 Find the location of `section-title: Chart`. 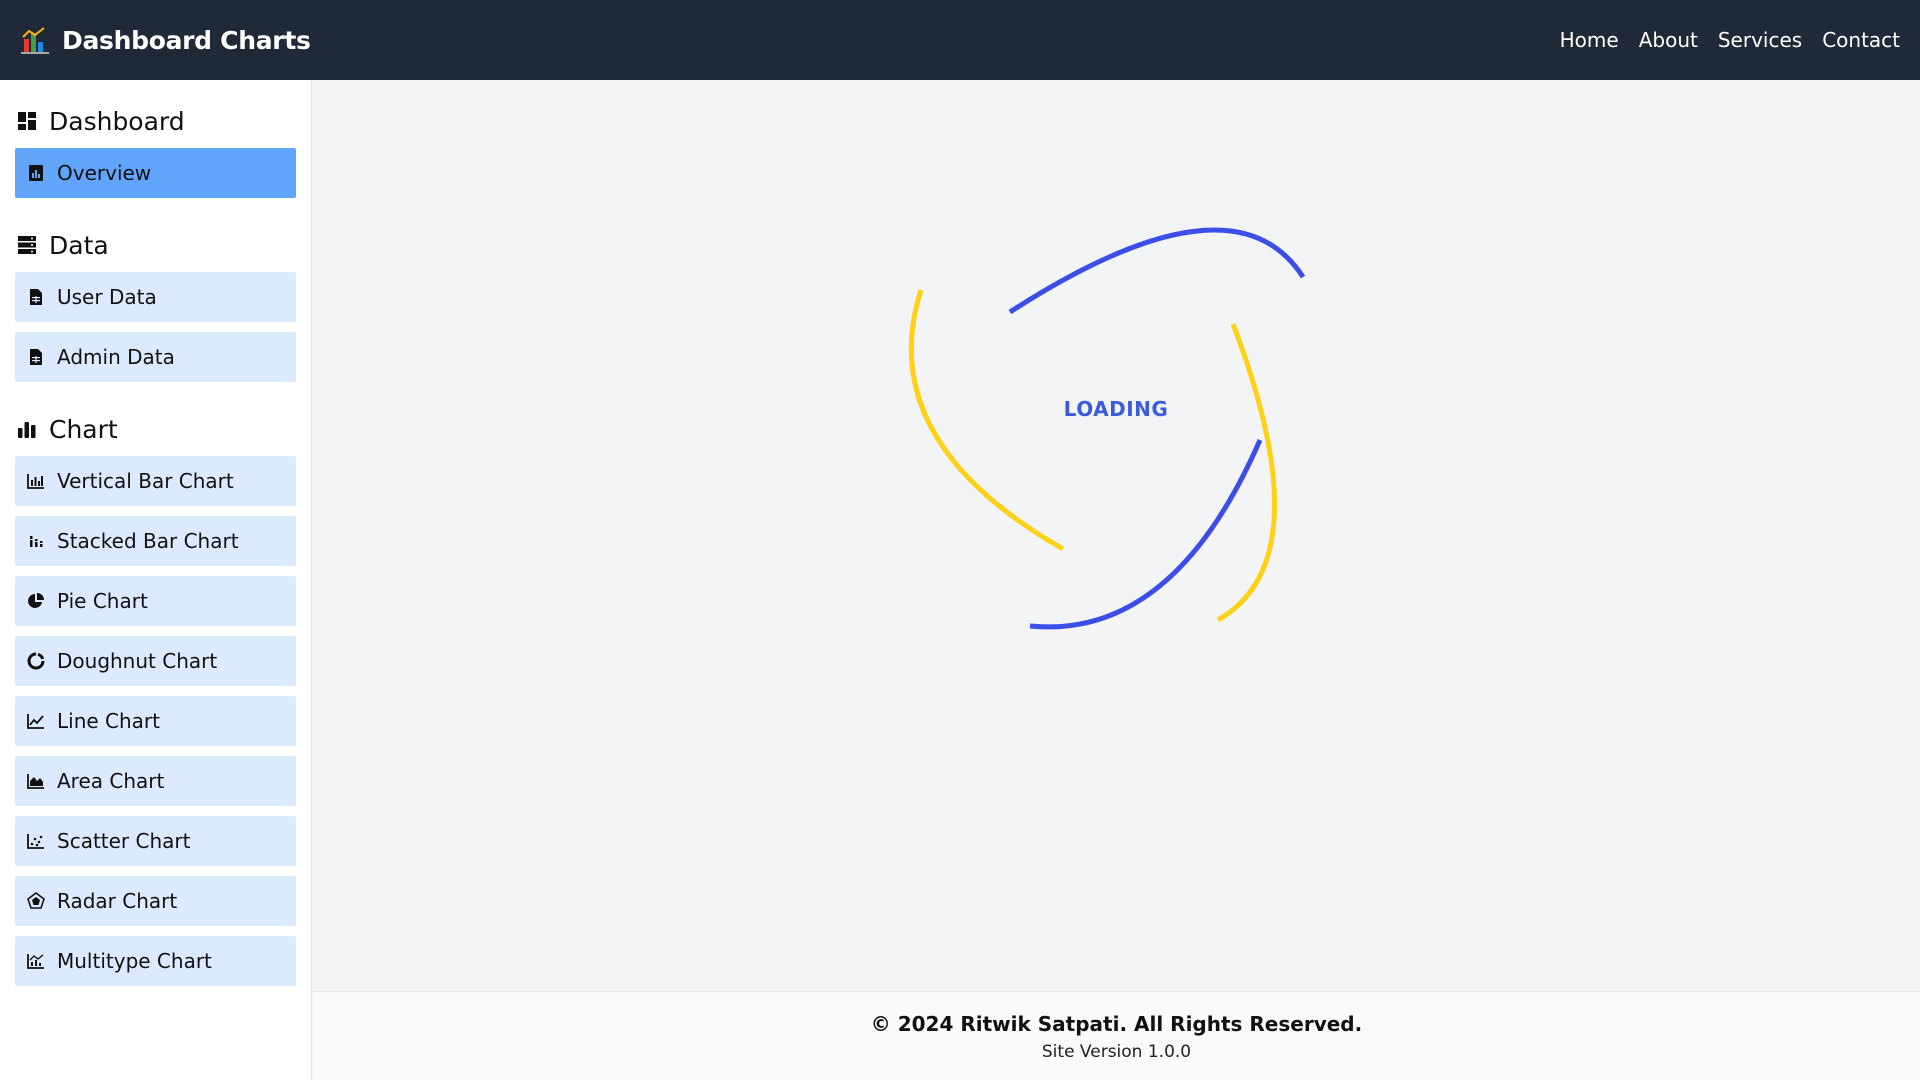

section-title: Chart is located at coordinates (83, 429).